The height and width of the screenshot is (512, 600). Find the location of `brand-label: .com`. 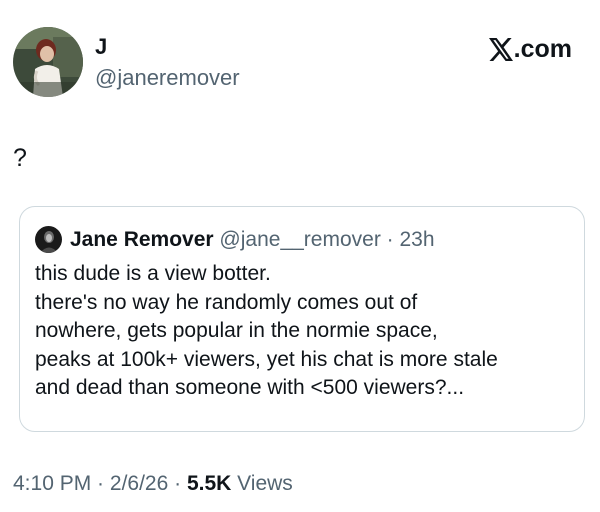

brand-label: .com is located at coordinates (542, 49).